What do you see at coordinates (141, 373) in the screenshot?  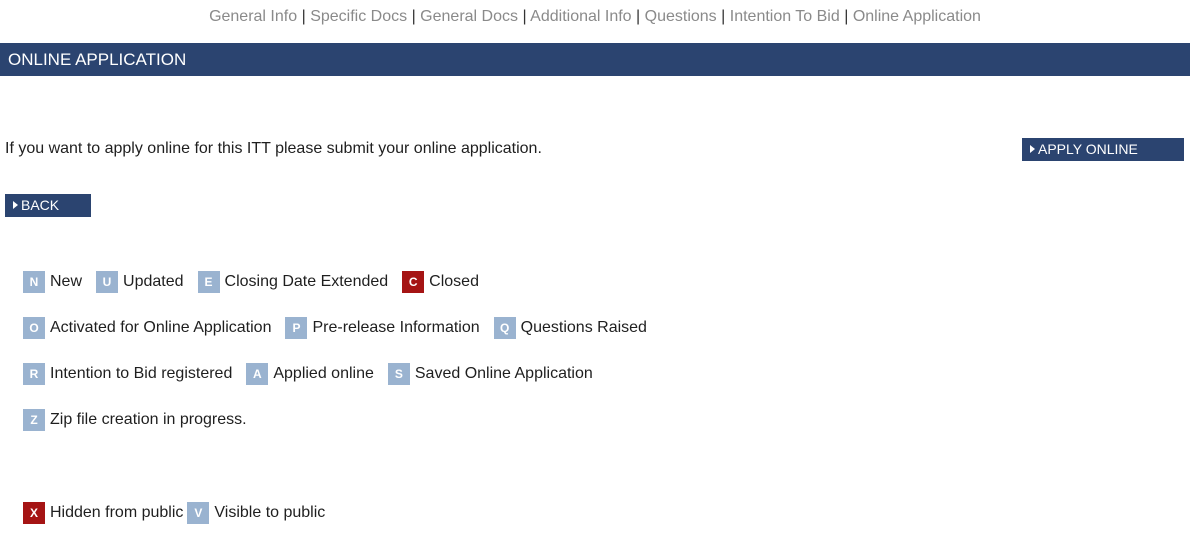 I see `legend-label-intention: Intention to Bid registered` at bounding box center [141, 373].